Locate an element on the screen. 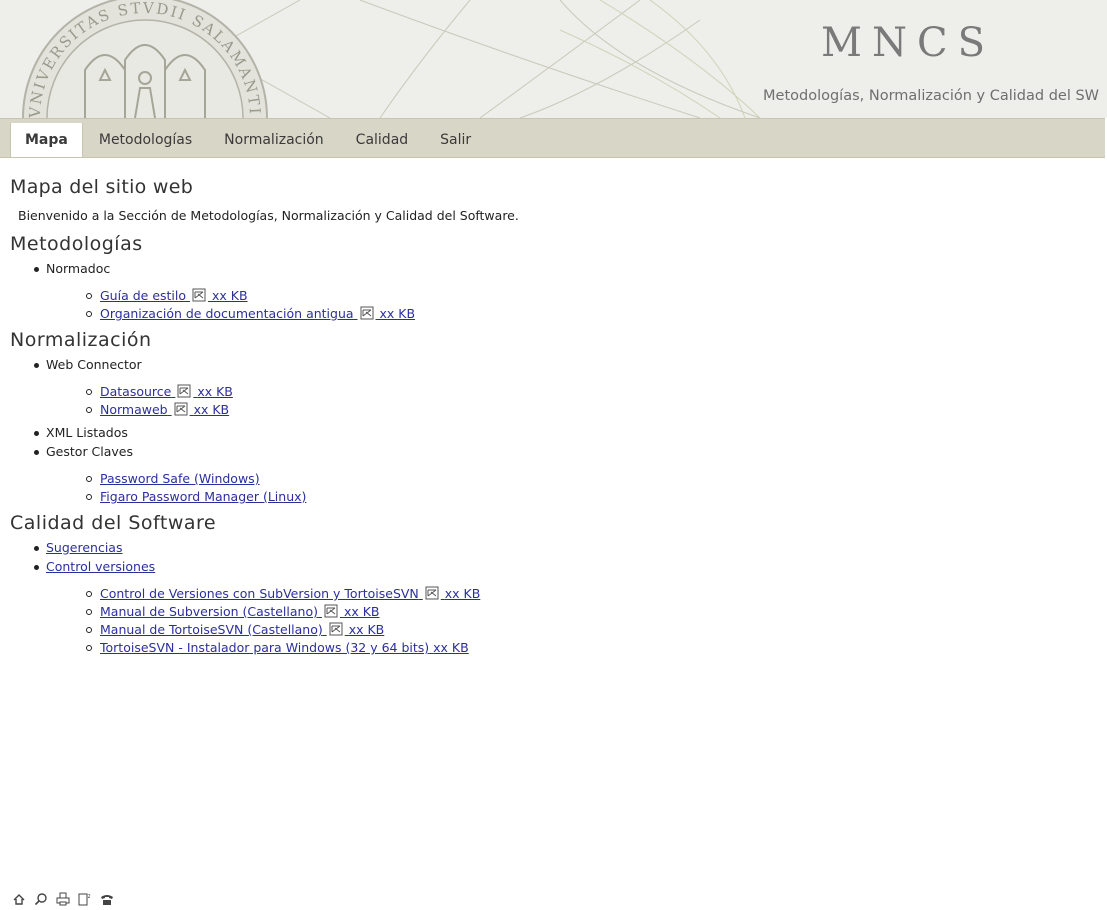  sugerencias-link: Sugerencias is located at coordinates (84, 547).